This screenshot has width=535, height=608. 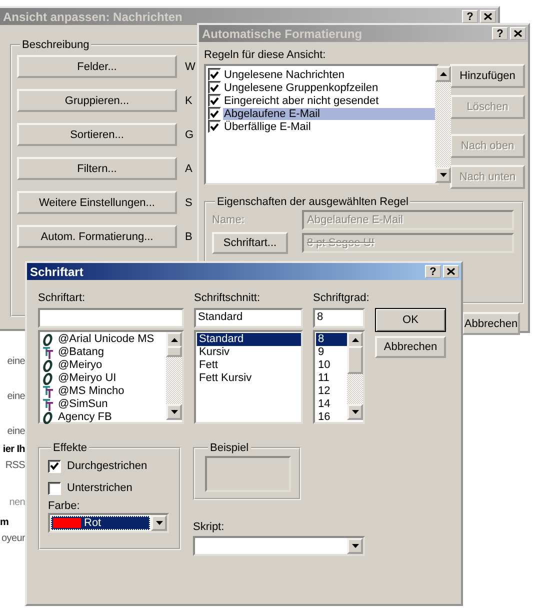 I want to click on option-label: Unterstrichen, so click(x=99, y=488).